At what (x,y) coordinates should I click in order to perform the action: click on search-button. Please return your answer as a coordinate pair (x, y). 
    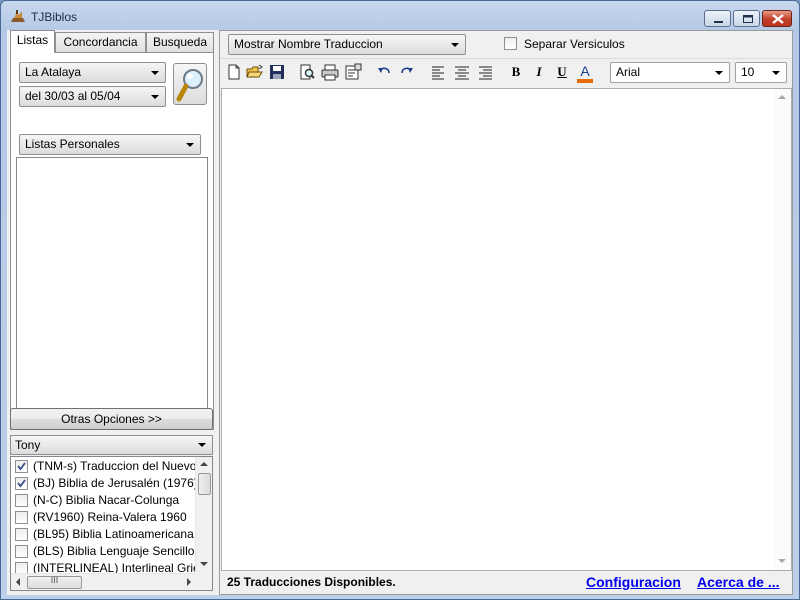
    Looking at the image, I should click on (190, 84).